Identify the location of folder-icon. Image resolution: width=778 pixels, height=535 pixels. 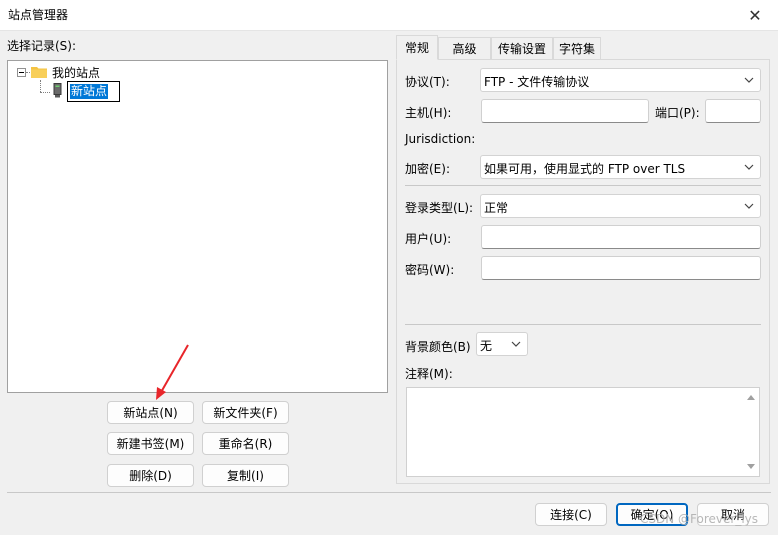
(39, 72).